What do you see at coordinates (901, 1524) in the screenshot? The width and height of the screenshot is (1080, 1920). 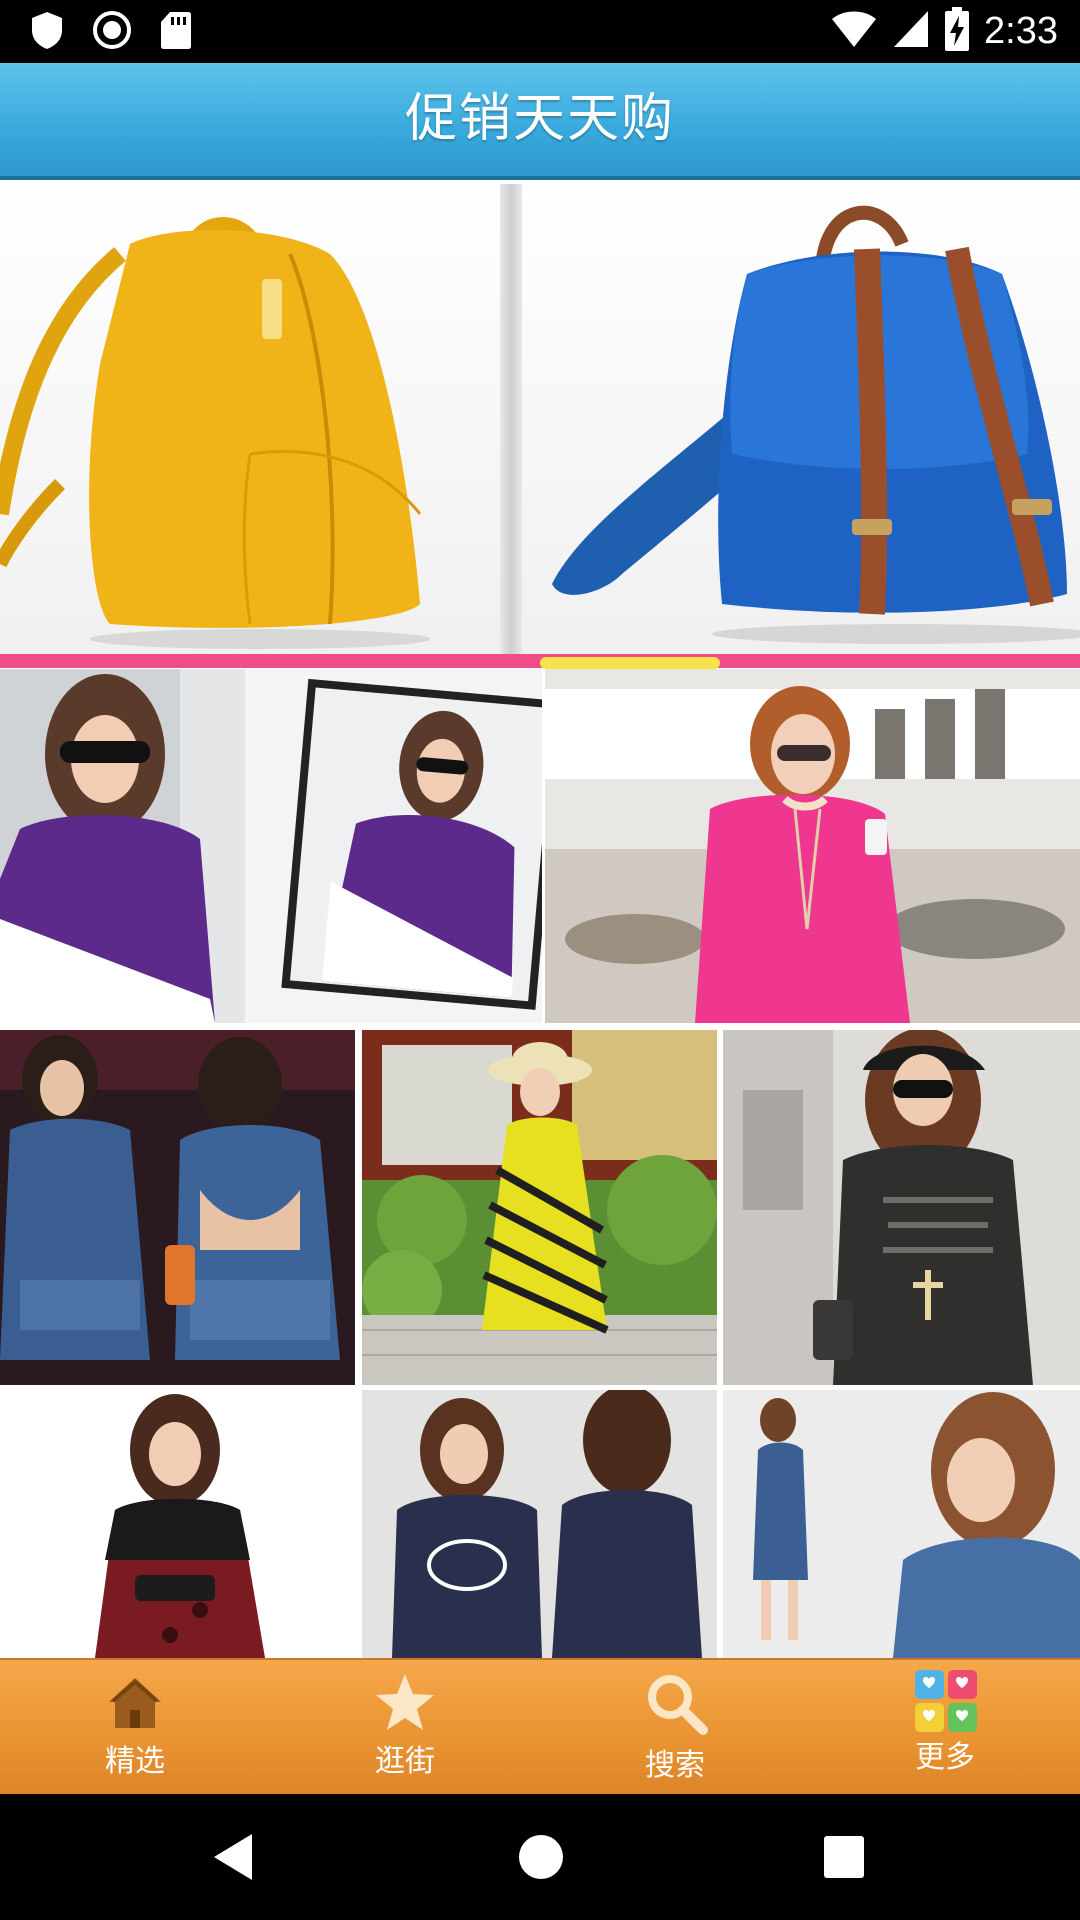 I see `product-tile-denim-dress` at bounding box center [901, 1524].